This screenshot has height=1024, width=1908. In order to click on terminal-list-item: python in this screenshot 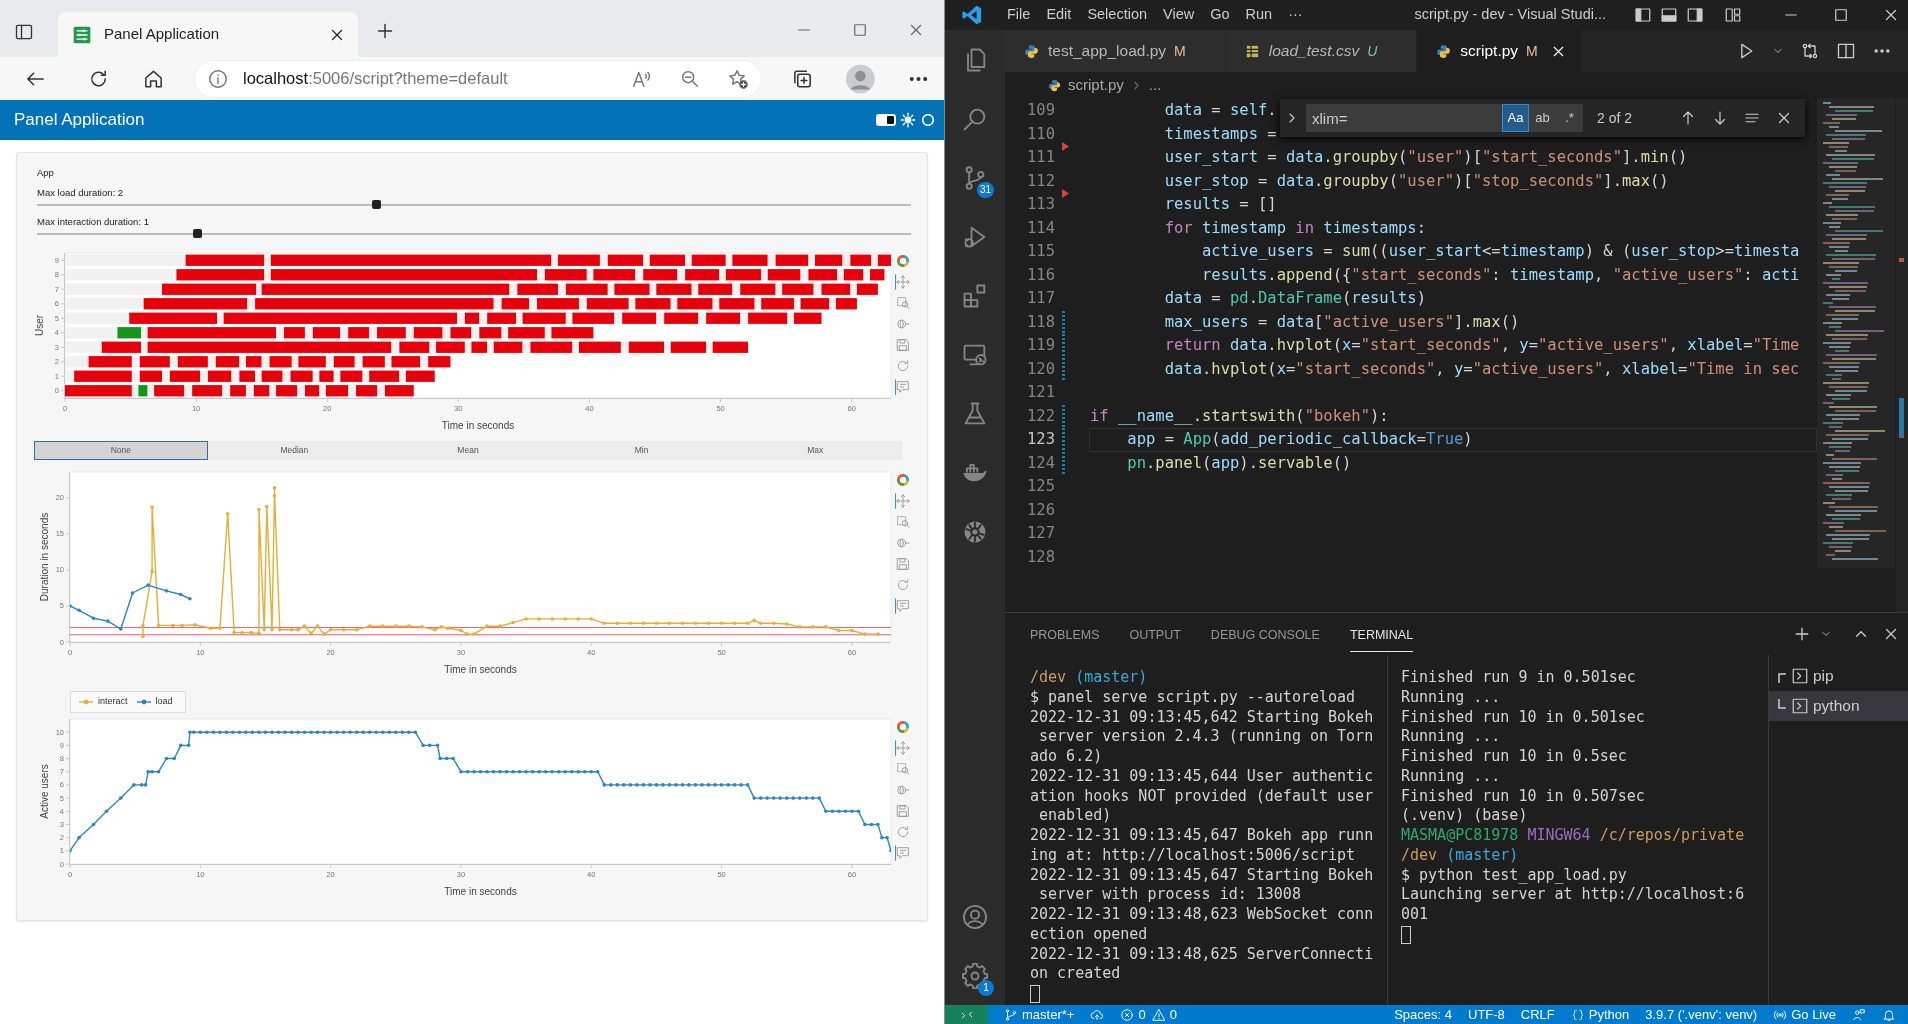, I will do `click(1838, 706)`.